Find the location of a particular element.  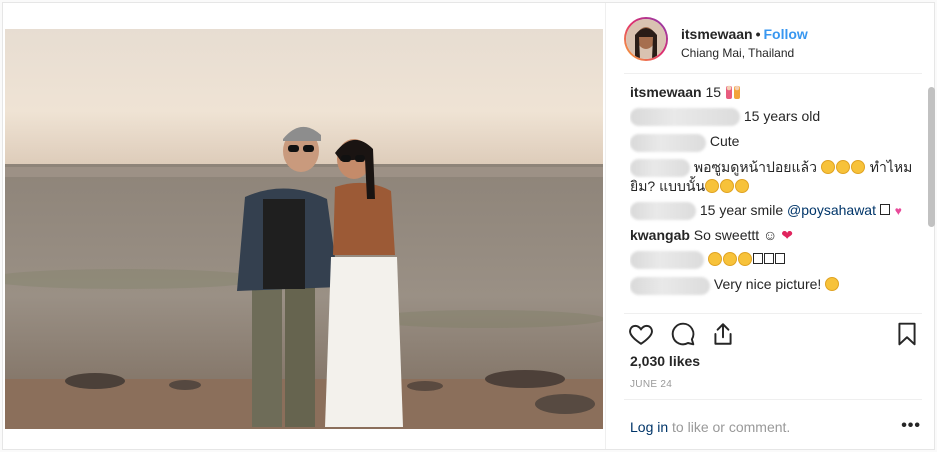

post-header: itsmewaan • Follow Chiang Mai, Thailand is located at coordinates (774, 43).